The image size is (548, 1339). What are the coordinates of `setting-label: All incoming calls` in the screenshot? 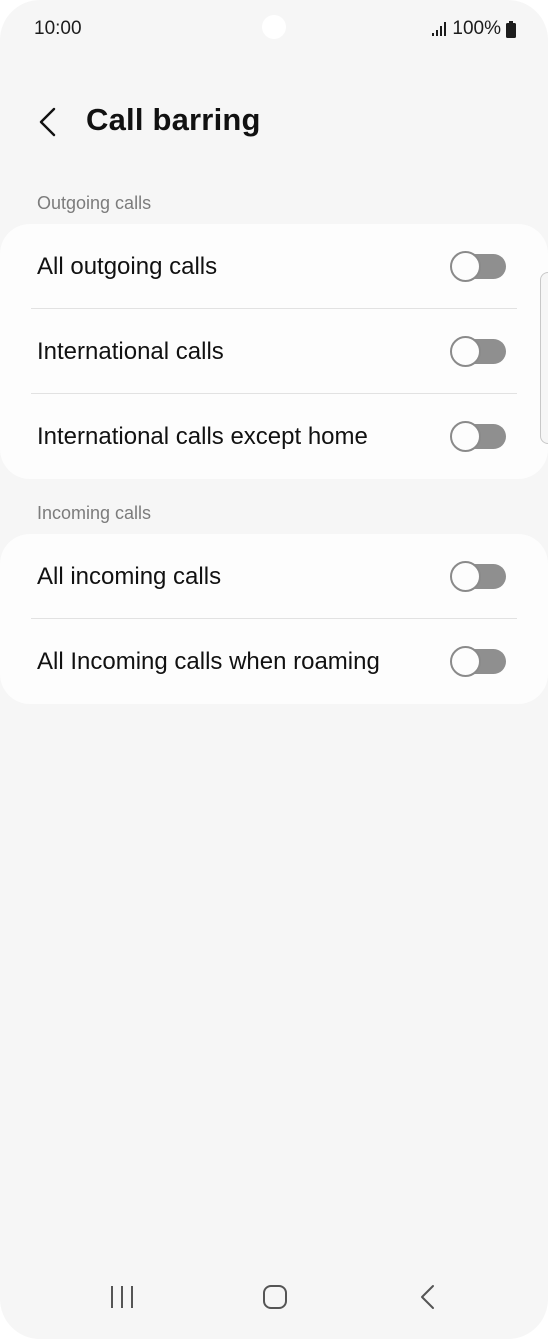 It's located at (129, 576).